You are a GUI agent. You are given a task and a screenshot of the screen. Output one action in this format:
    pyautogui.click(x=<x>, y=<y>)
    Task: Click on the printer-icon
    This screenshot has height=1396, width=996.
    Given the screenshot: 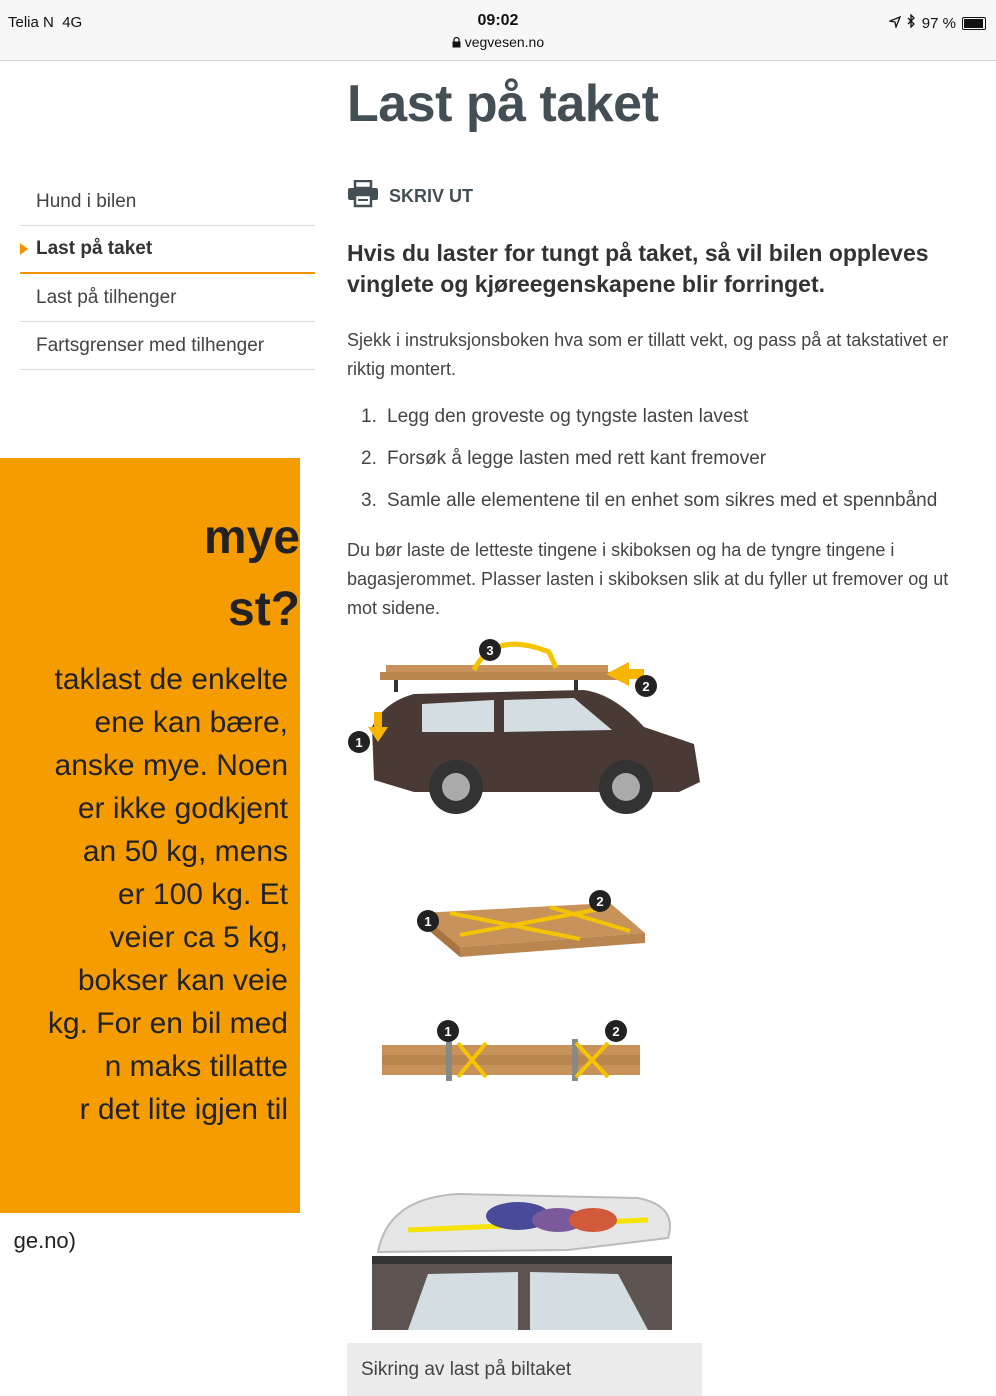 What is the action you would take?
    pyautogui.click(x=363, y=196)
    